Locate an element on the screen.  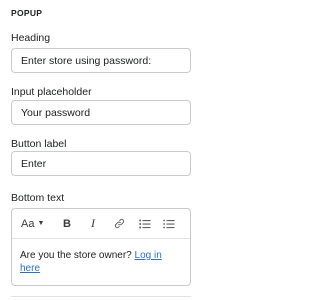
text-style-label: Aa is located at coordinates (28, 223).